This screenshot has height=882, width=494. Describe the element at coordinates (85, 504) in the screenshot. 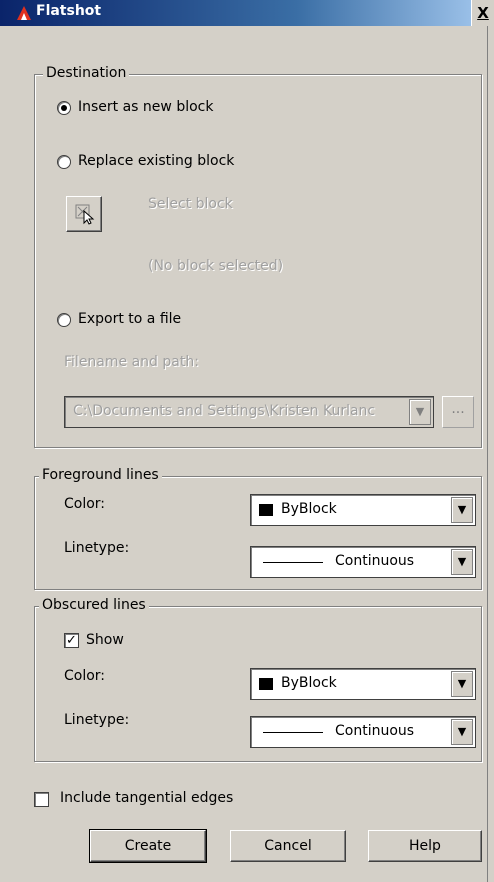

I see `foreground-color-label: Color:` at that location.